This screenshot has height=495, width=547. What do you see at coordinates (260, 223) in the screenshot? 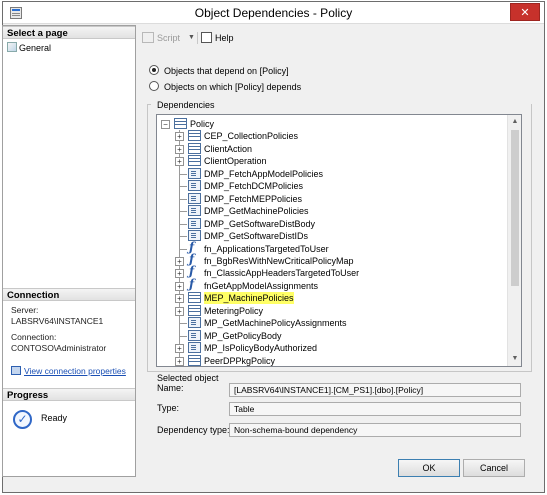
I see `tree-node-label: DMP_GetSoftwareDistBody` at bounding box center [260, 223].